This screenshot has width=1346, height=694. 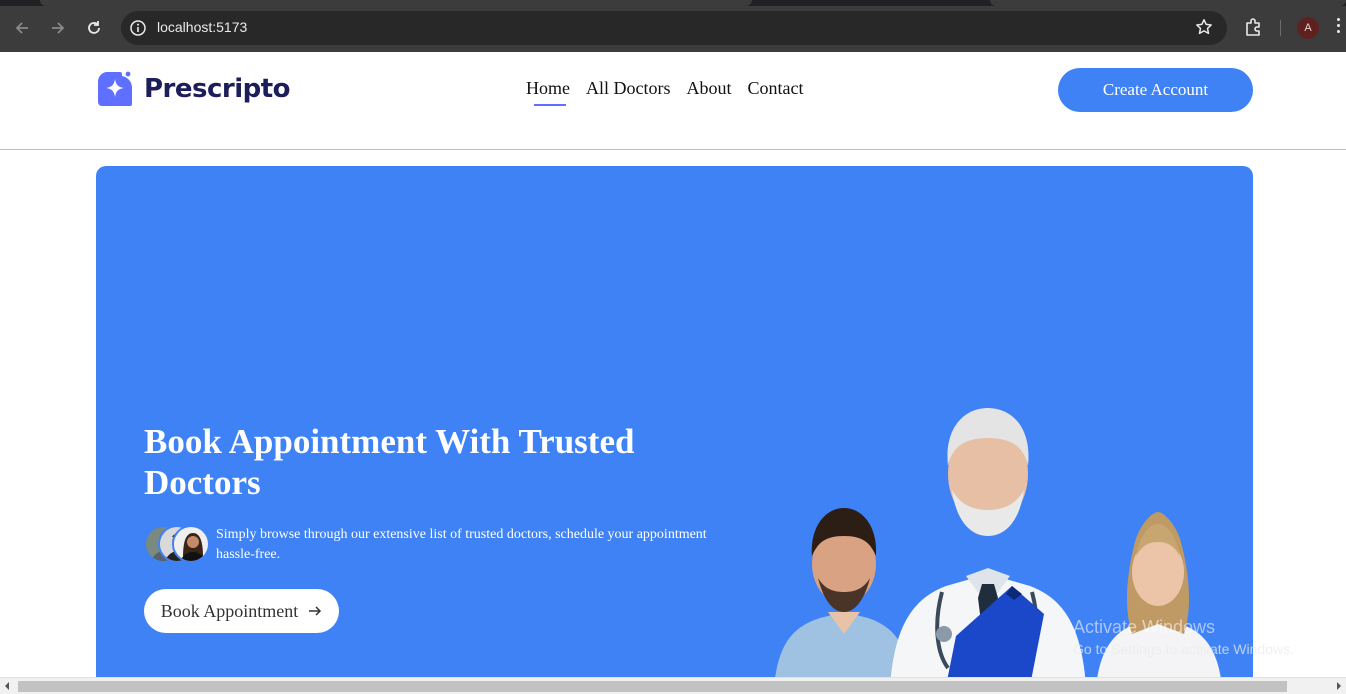 I want to click on doctor-figure-right, so click(x=1159, y=599).